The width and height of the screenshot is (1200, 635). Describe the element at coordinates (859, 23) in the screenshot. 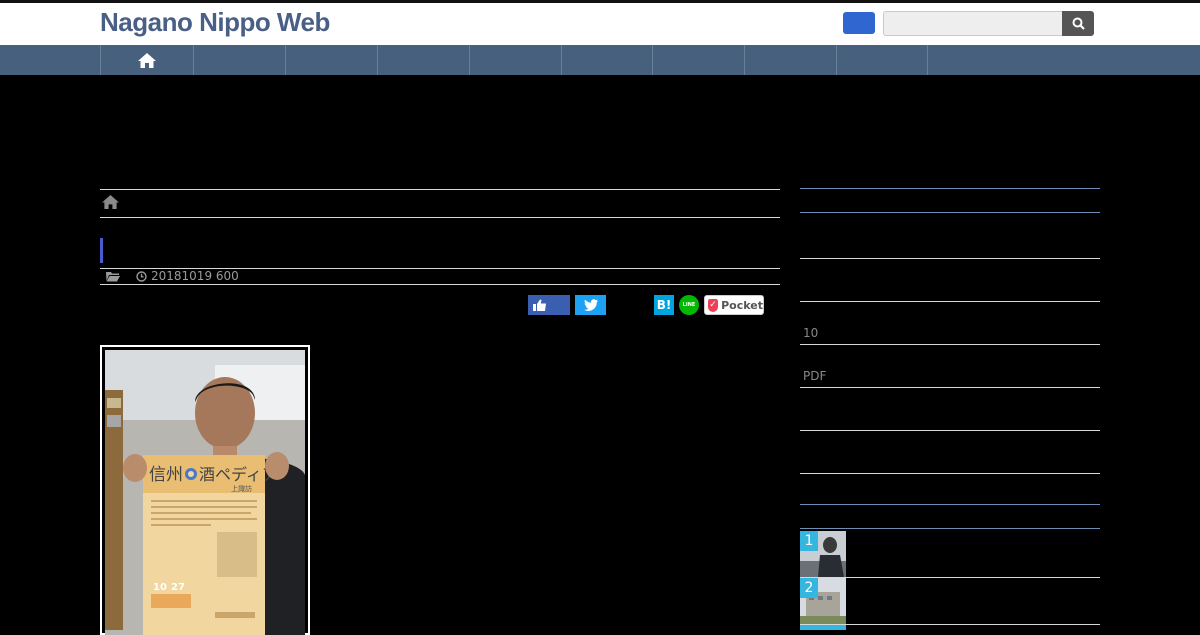

I see `menu-button` at that location.